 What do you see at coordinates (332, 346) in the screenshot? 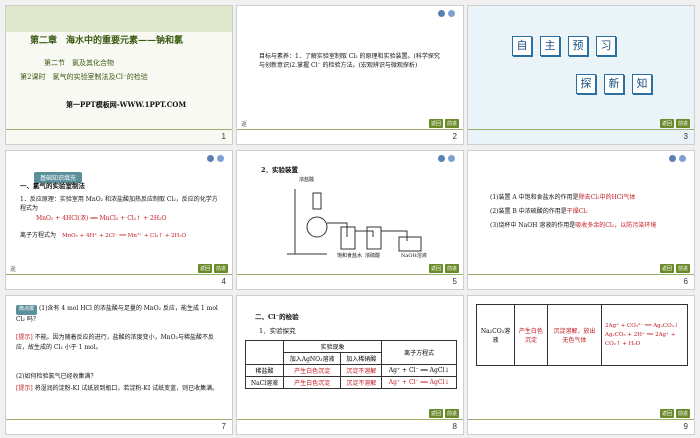
I see `th-phenomenon: 实验现象` at bounding box center [332, 346].